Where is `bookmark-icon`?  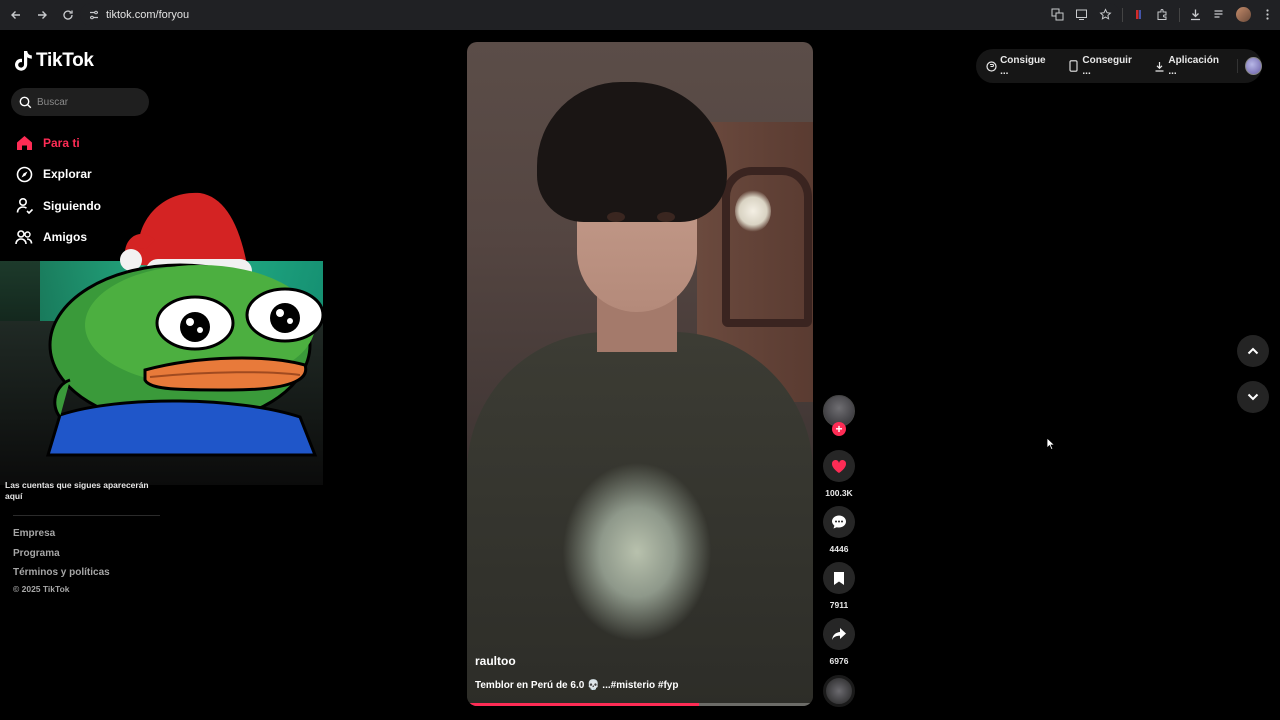
bookmark-icon is located at coordinates (839, 578).